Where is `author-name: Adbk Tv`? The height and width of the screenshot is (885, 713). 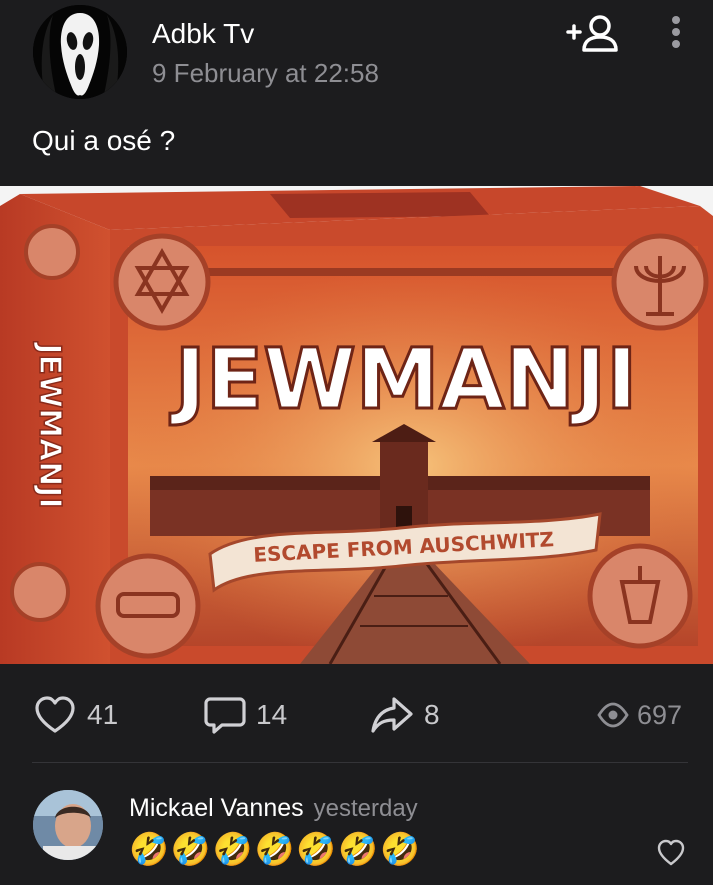
author-name: Adbk Tv is located at coordinates (203, 34).